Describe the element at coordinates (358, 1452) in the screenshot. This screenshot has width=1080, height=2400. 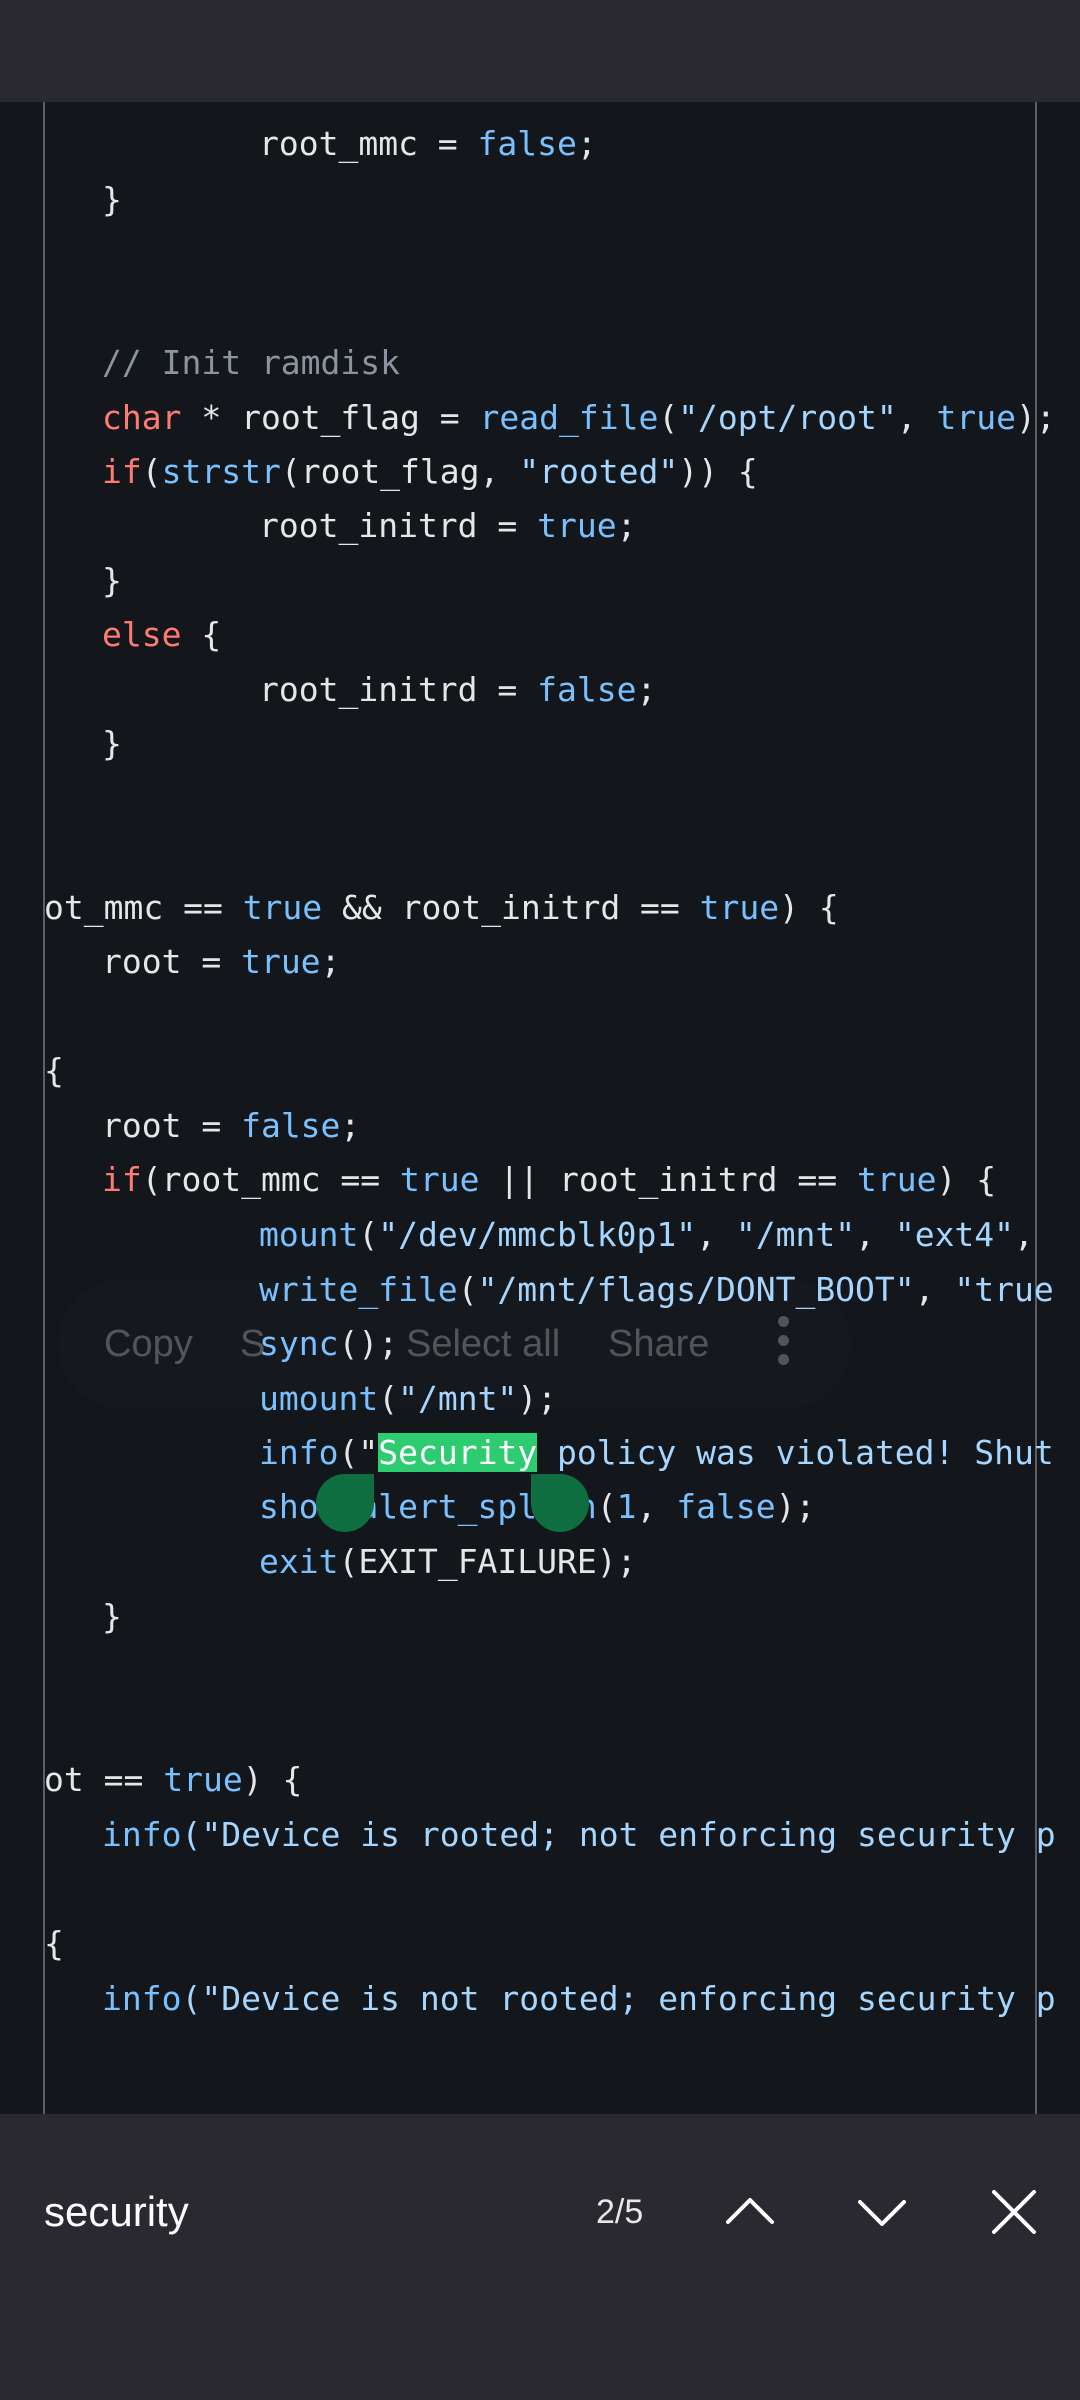
I see `code-token: ("` at that location.